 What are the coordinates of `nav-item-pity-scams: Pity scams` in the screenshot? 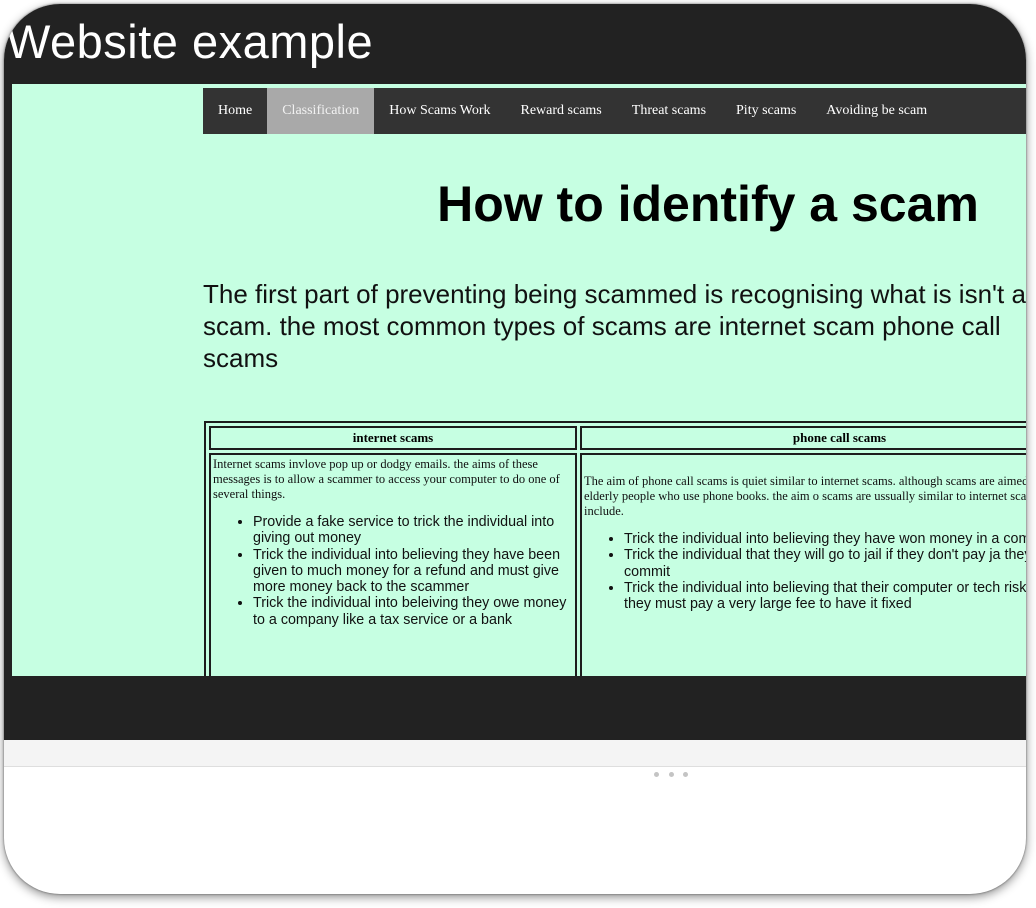 It's located at (766, 111).